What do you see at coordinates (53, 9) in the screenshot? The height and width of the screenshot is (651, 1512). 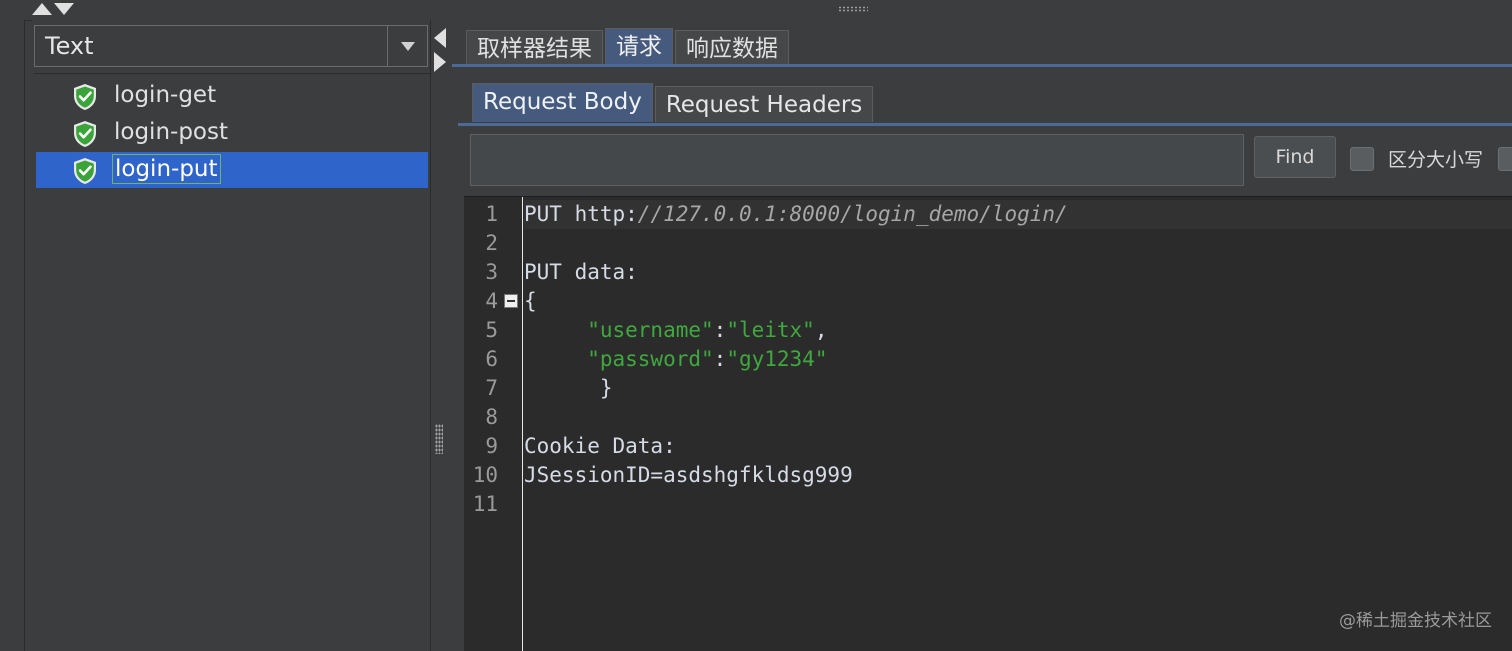 I see `collapse-arrows` at bounding box center [53, 9].